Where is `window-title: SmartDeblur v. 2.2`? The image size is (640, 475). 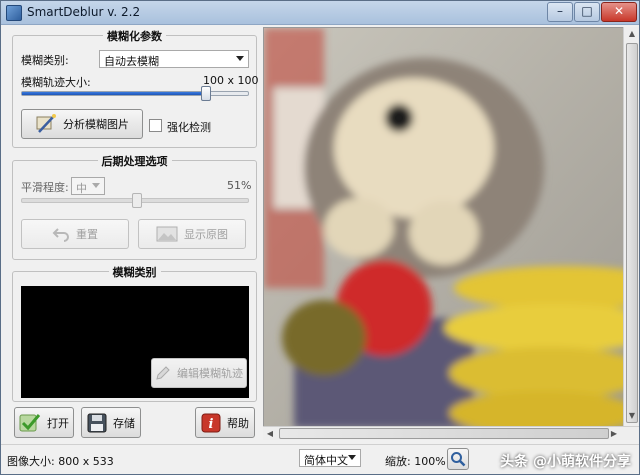 window-title: SmartDeblur v. 2.2 is located at coordinates (84, 12).